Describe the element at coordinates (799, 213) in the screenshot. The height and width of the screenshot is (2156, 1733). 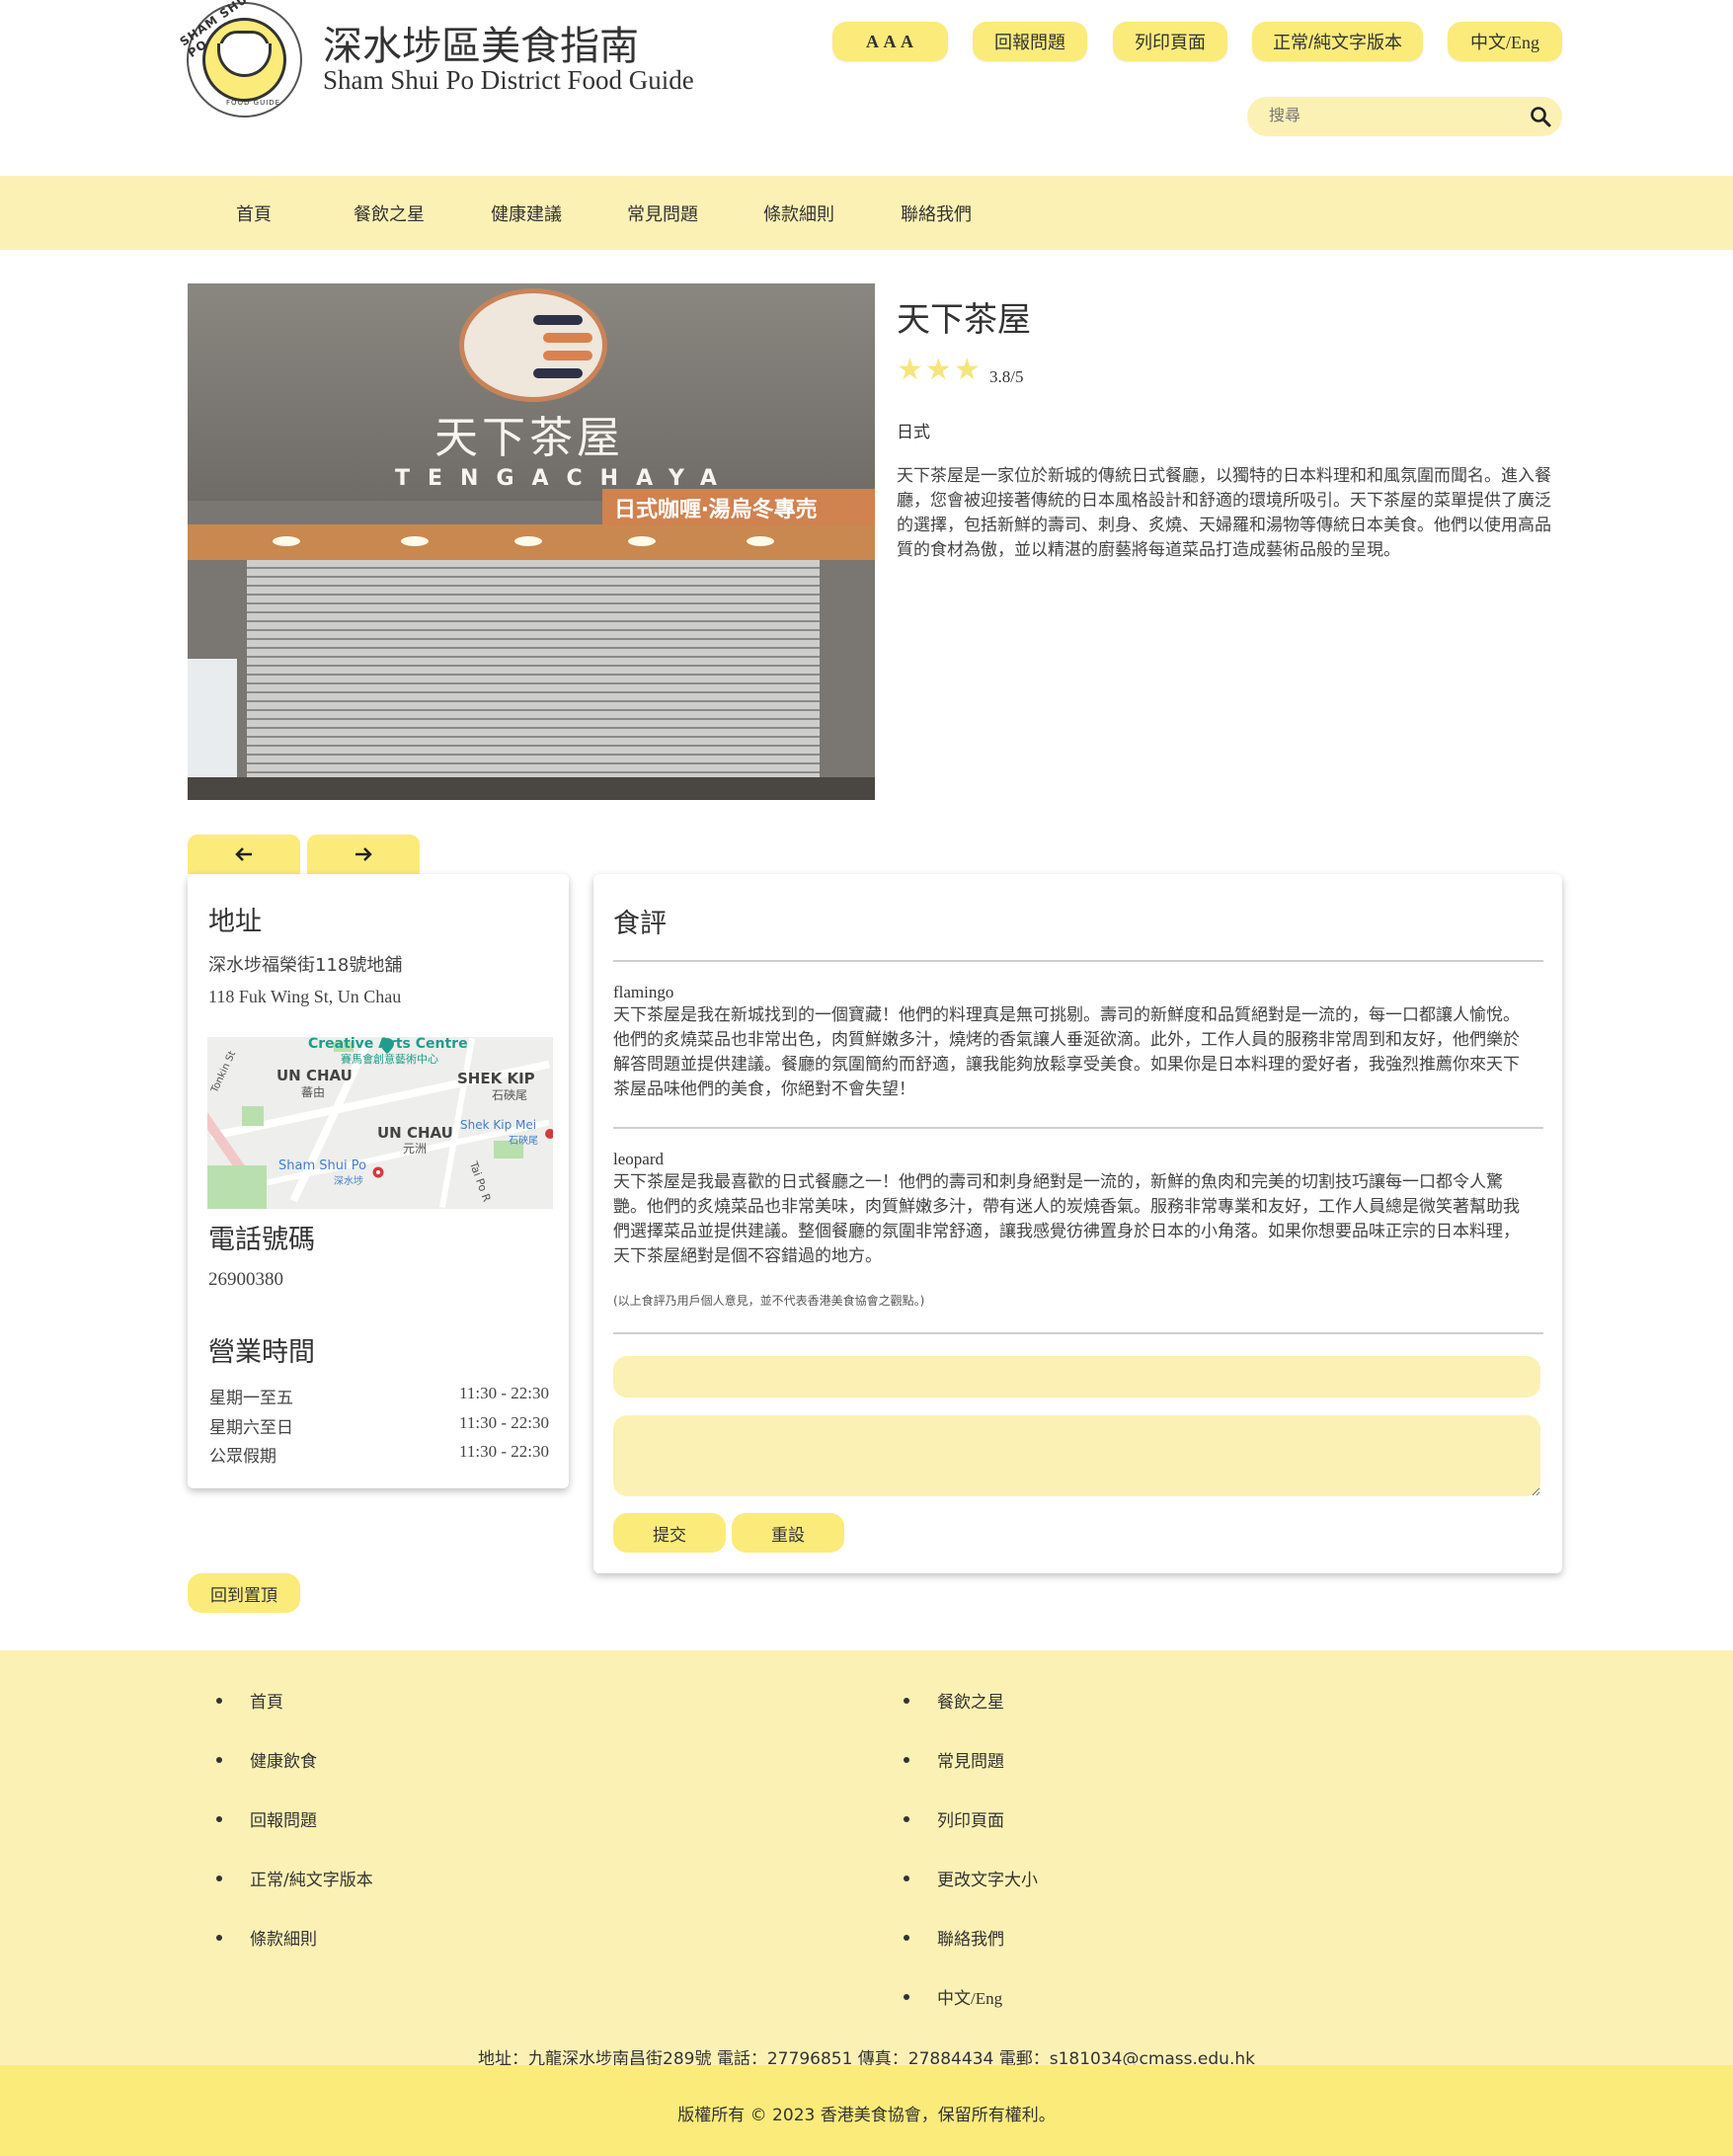
I see `nav-item-terms: 條款細則` at that location.